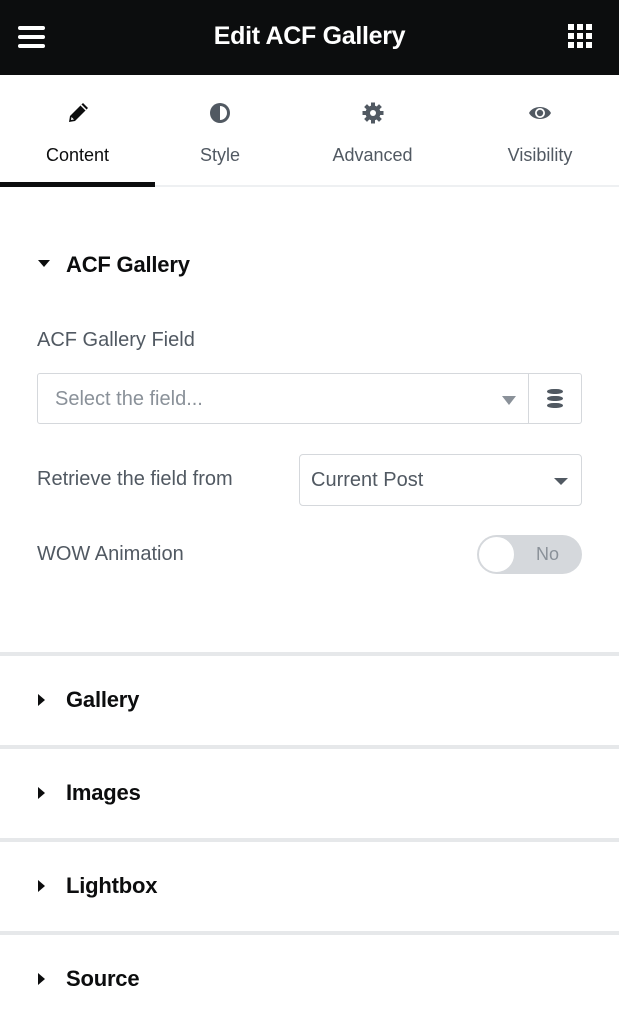 Image resolution: width=619 pixels, height=1024 pixels. What do you see at coordinates (103, 699) in the screenshot?
I see `section-title: Gallery` at bounding box center [103, 699].